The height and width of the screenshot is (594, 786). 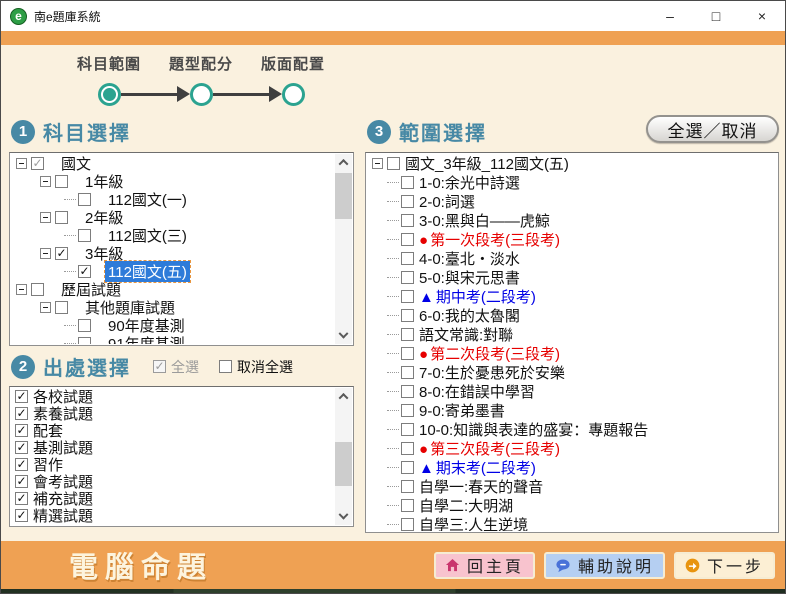 What do you see at coordinates (159, 366) in the screenshot?
I see `checkbox-checked-disabled: ✓` at bounding box center [159, 366].